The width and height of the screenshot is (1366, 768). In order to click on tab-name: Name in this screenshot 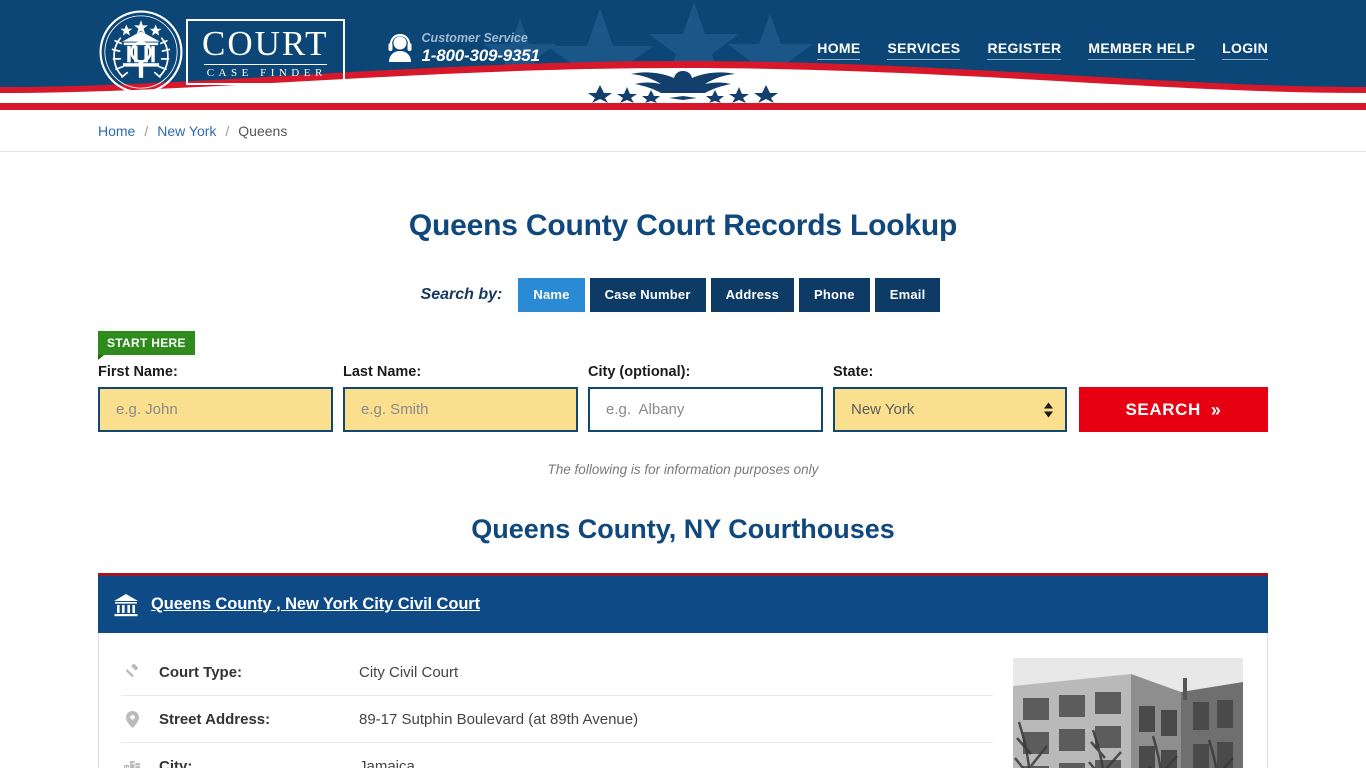, I will do `click(551, 295)`.